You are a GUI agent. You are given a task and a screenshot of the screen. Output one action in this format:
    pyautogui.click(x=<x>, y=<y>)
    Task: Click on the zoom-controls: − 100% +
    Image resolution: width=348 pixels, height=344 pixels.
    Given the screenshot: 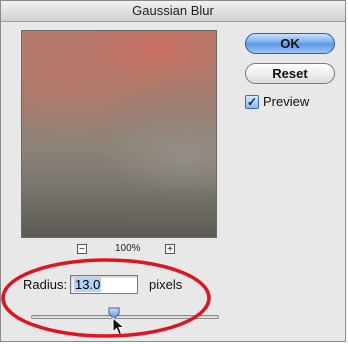 What is the action you would take?
    pyautogui.click(x=127, y=250)
    